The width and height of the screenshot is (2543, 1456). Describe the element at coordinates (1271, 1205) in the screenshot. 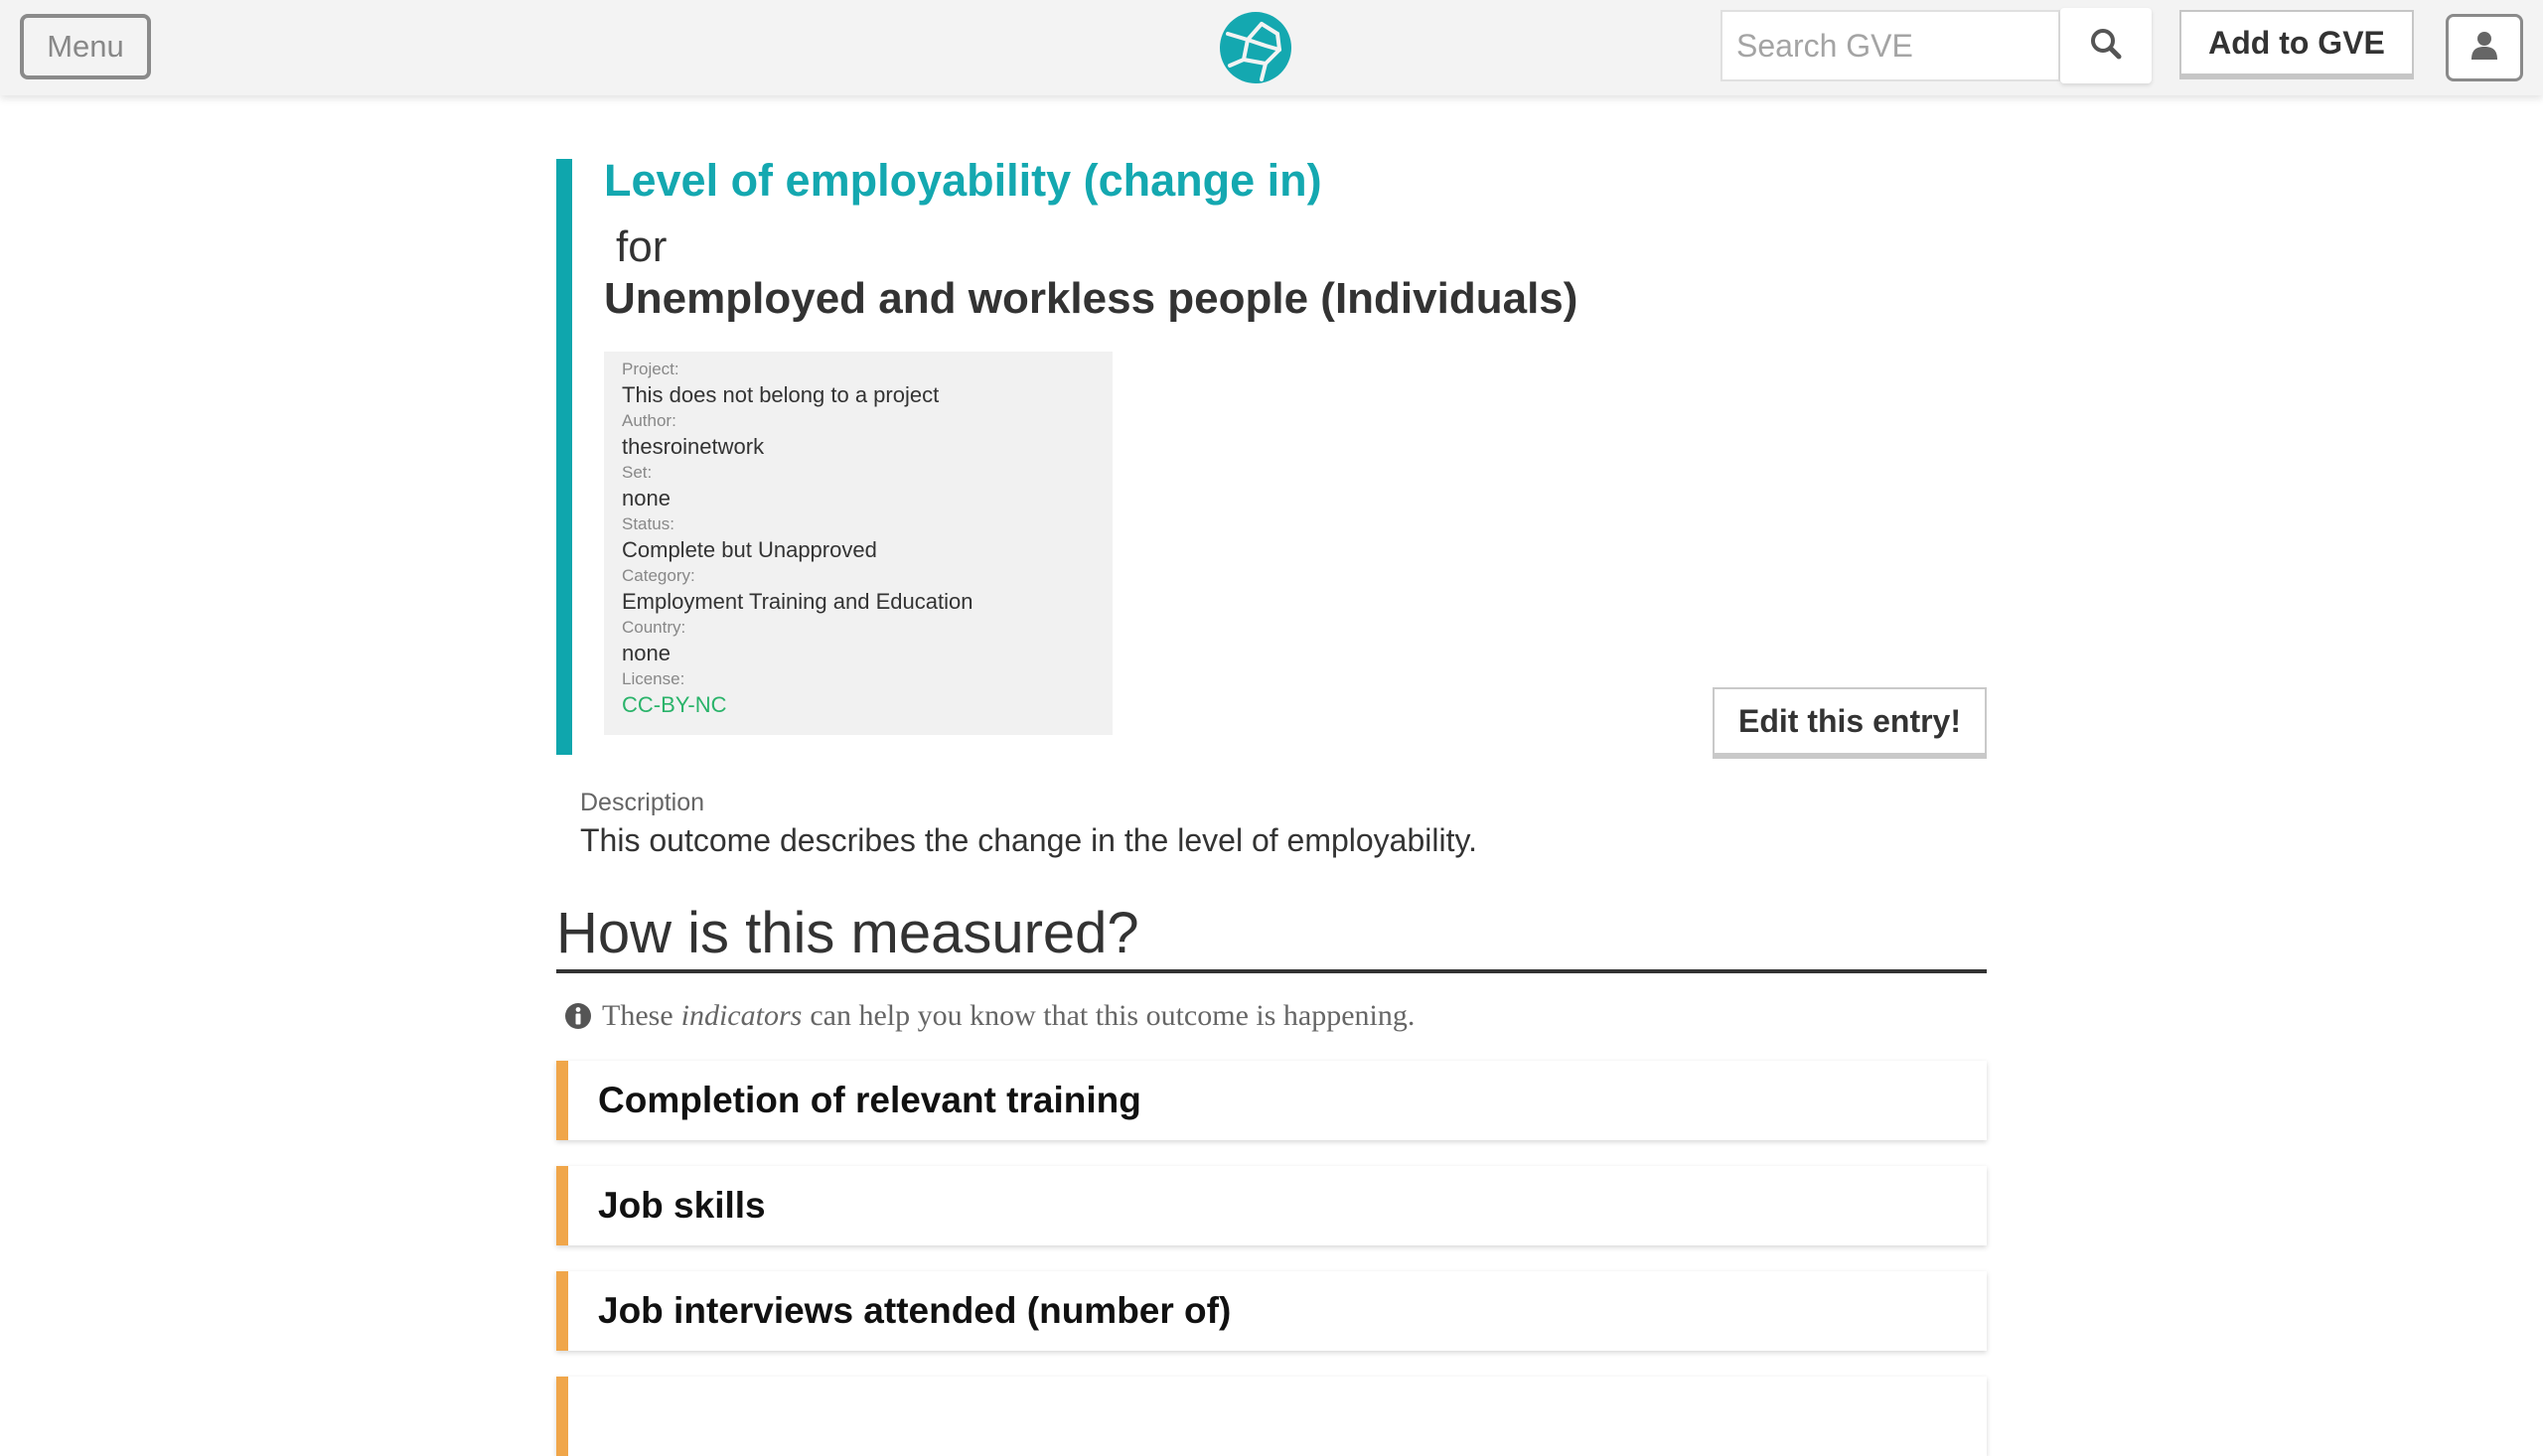

I see `indicator-item: Job skills` at that location.